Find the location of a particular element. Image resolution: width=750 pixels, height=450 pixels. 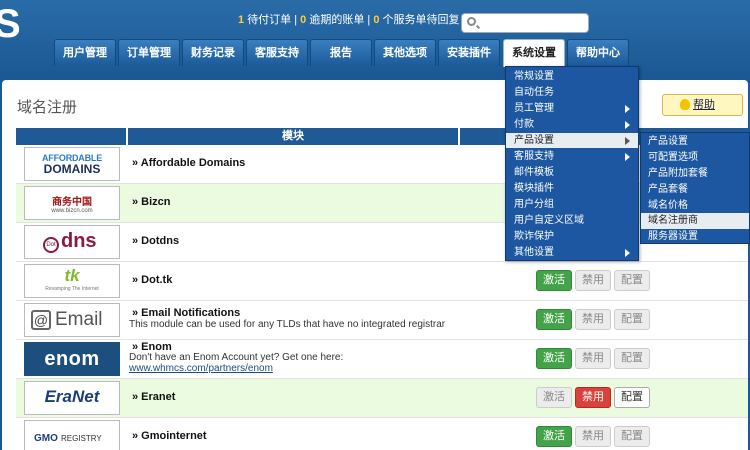

at-icon: @ is located at coordinates (41, 320).